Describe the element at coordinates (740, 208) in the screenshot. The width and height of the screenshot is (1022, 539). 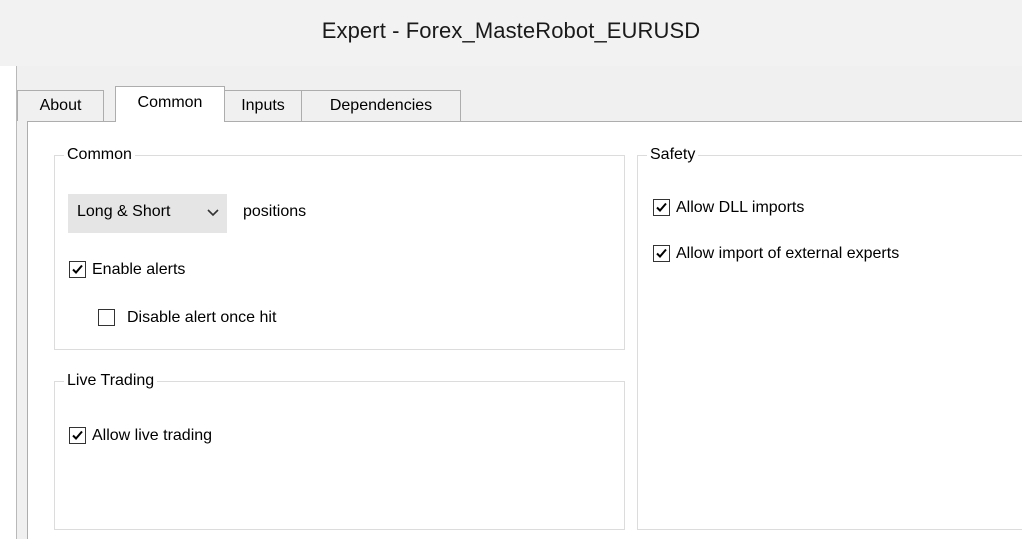
I see `allow-dll-imports-label: Allow DLL imports` at that location.